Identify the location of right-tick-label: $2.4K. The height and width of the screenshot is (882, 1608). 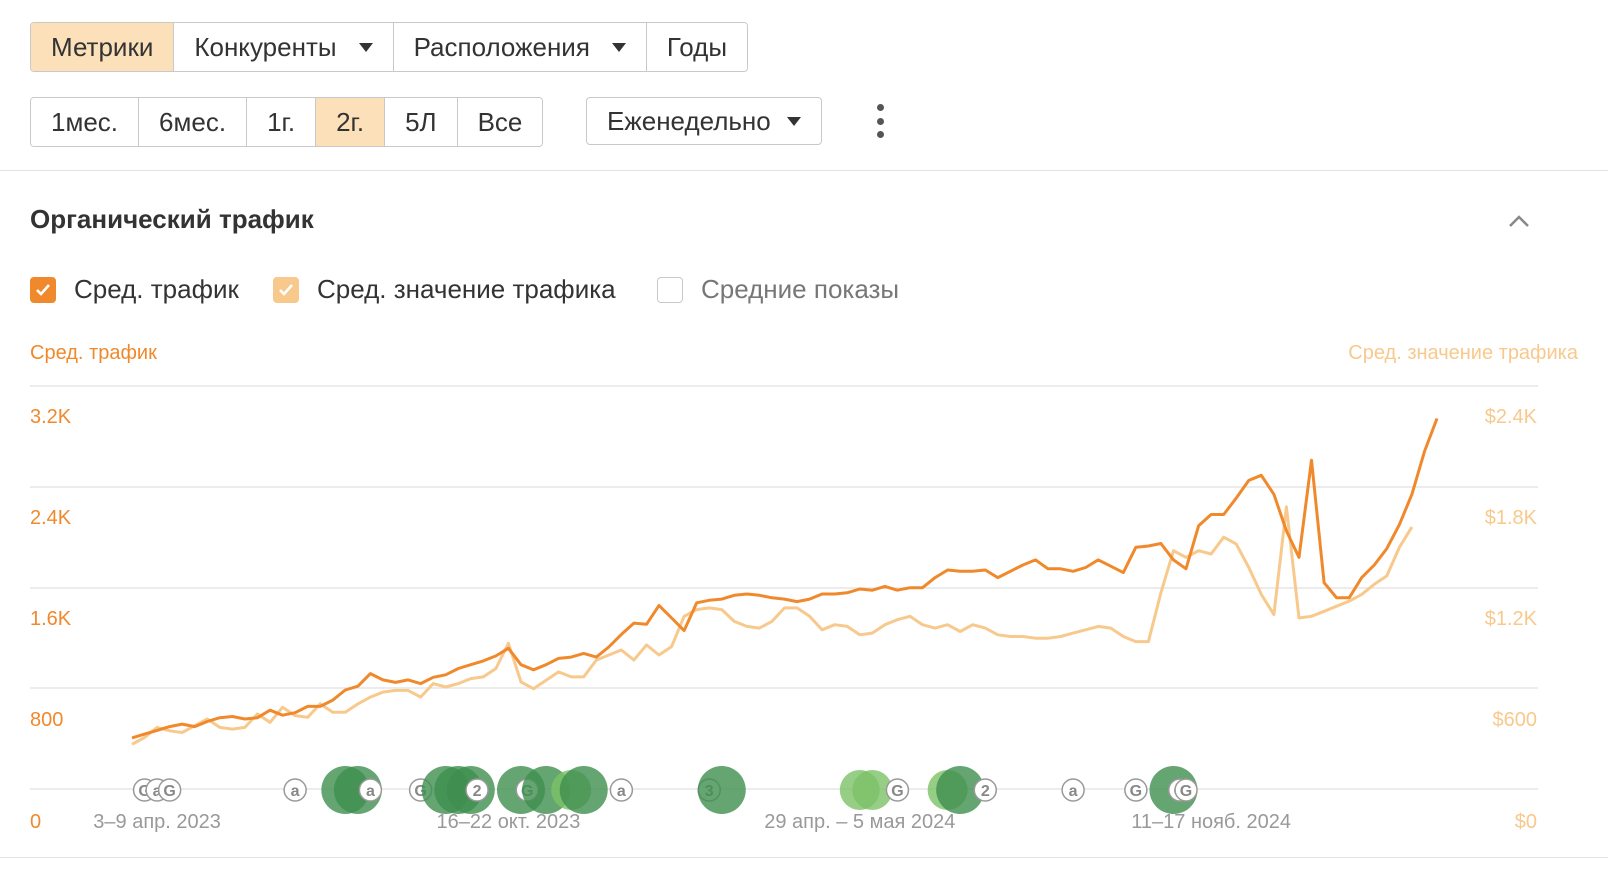
(1511, 417).